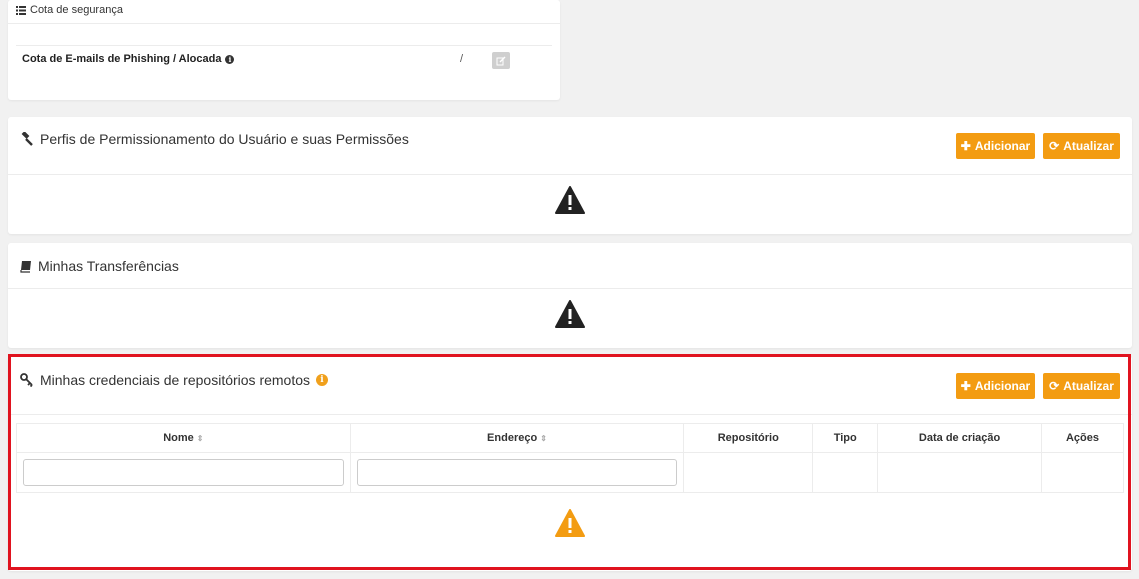  I want to click on add-profile-button: ✚ Adicionar, so click(995, 146).